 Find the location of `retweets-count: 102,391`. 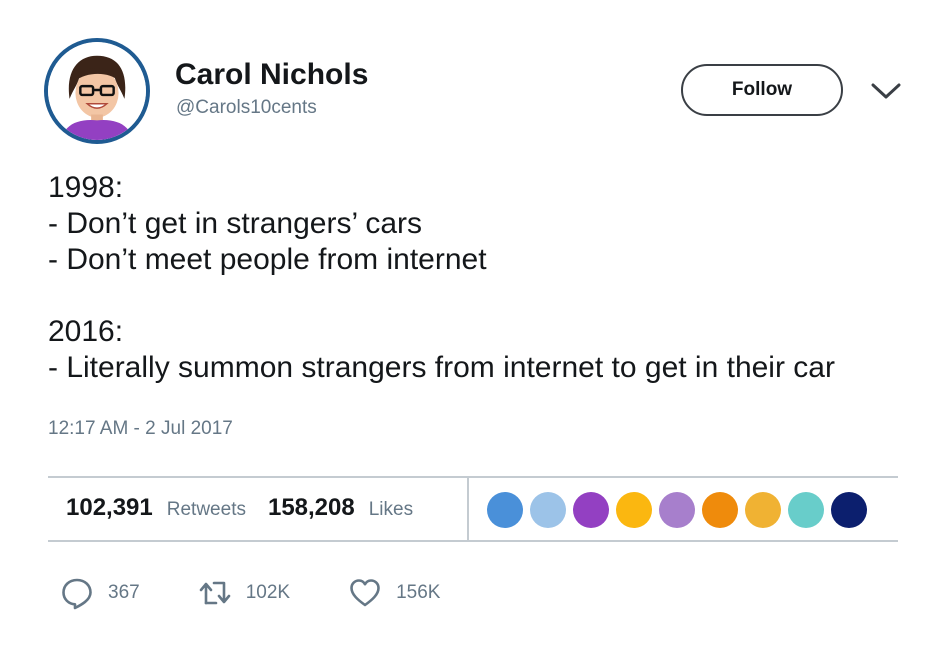

retweets-count: 102,391 is located at coordinates (109, 508).